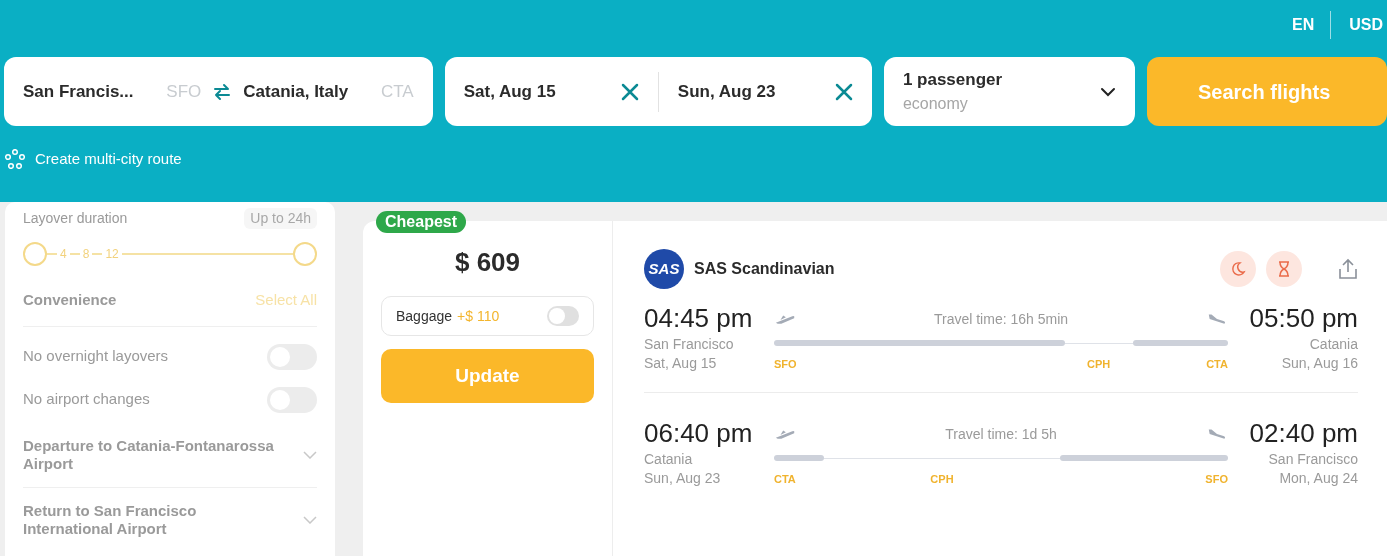 The image size is (1387, 556). Describe the element at coordinates (1284, 269) in the screenshot. I see `hourglass-icon` at that location.